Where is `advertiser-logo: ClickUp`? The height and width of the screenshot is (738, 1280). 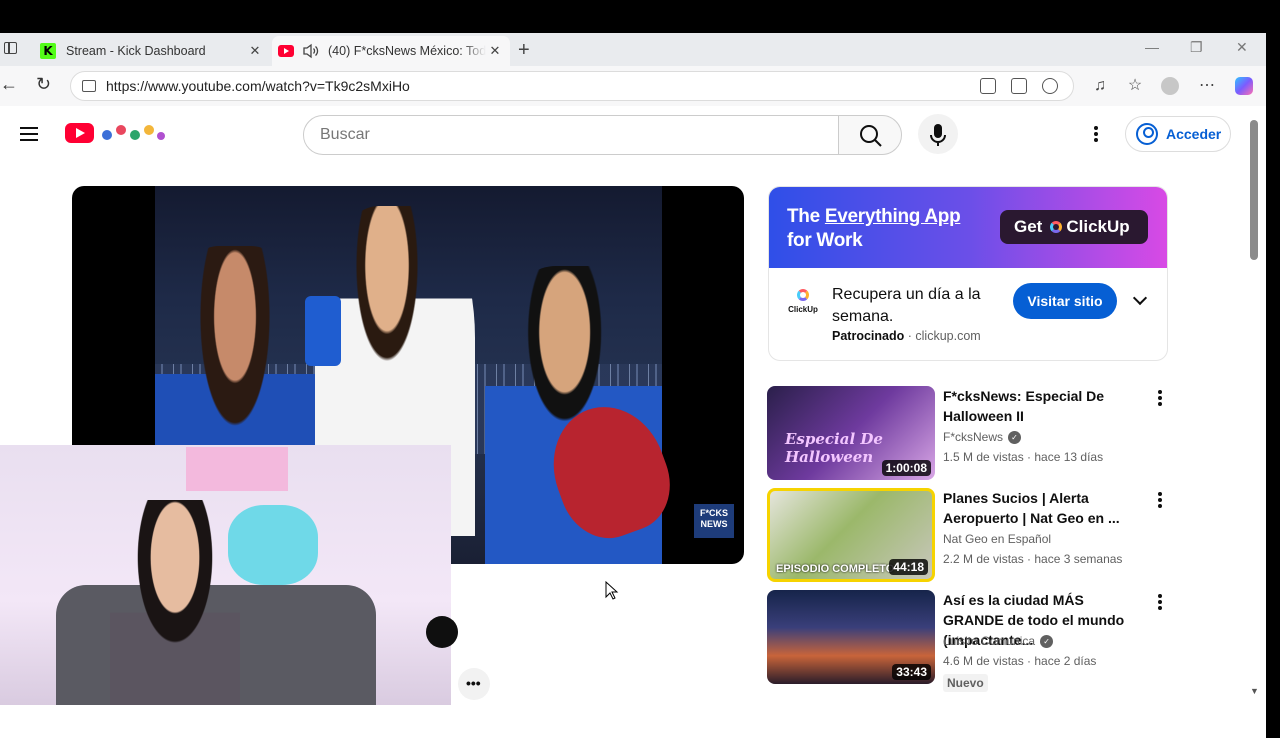
advertiser-logo: ClickUp is located at coordinates (803, 302).